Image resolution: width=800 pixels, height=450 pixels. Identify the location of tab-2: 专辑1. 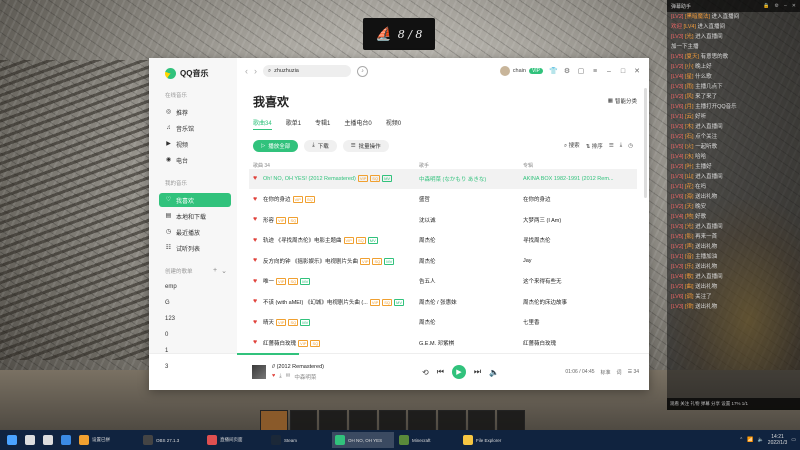
(322, 124).